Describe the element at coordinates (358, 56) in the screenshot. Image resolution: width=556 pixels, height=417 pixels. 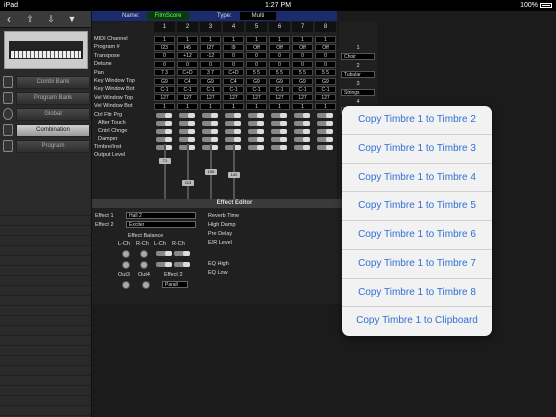
I see `timbre-program-select: Choir` at that location.